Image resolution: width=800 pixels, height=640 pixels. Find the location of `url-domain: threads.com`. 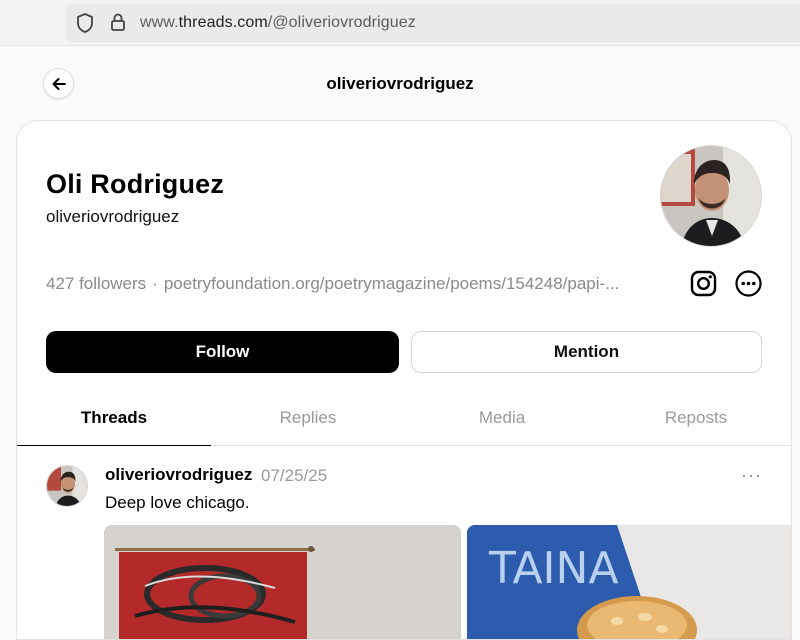

url-domain: threads.com is located at coordinates (223, 22).